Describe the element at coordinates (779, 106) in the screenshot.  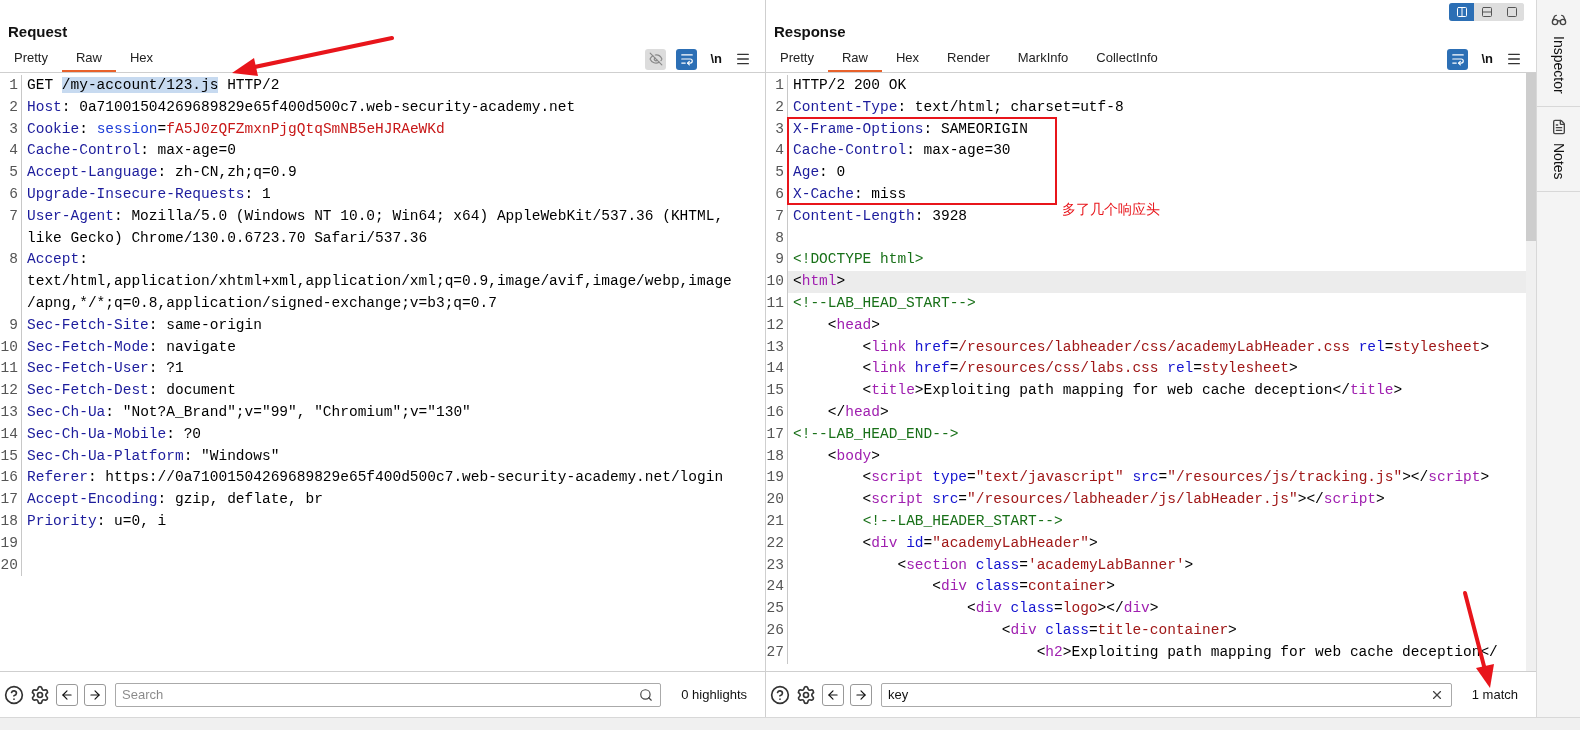
I see `line-number: 2` at that location.